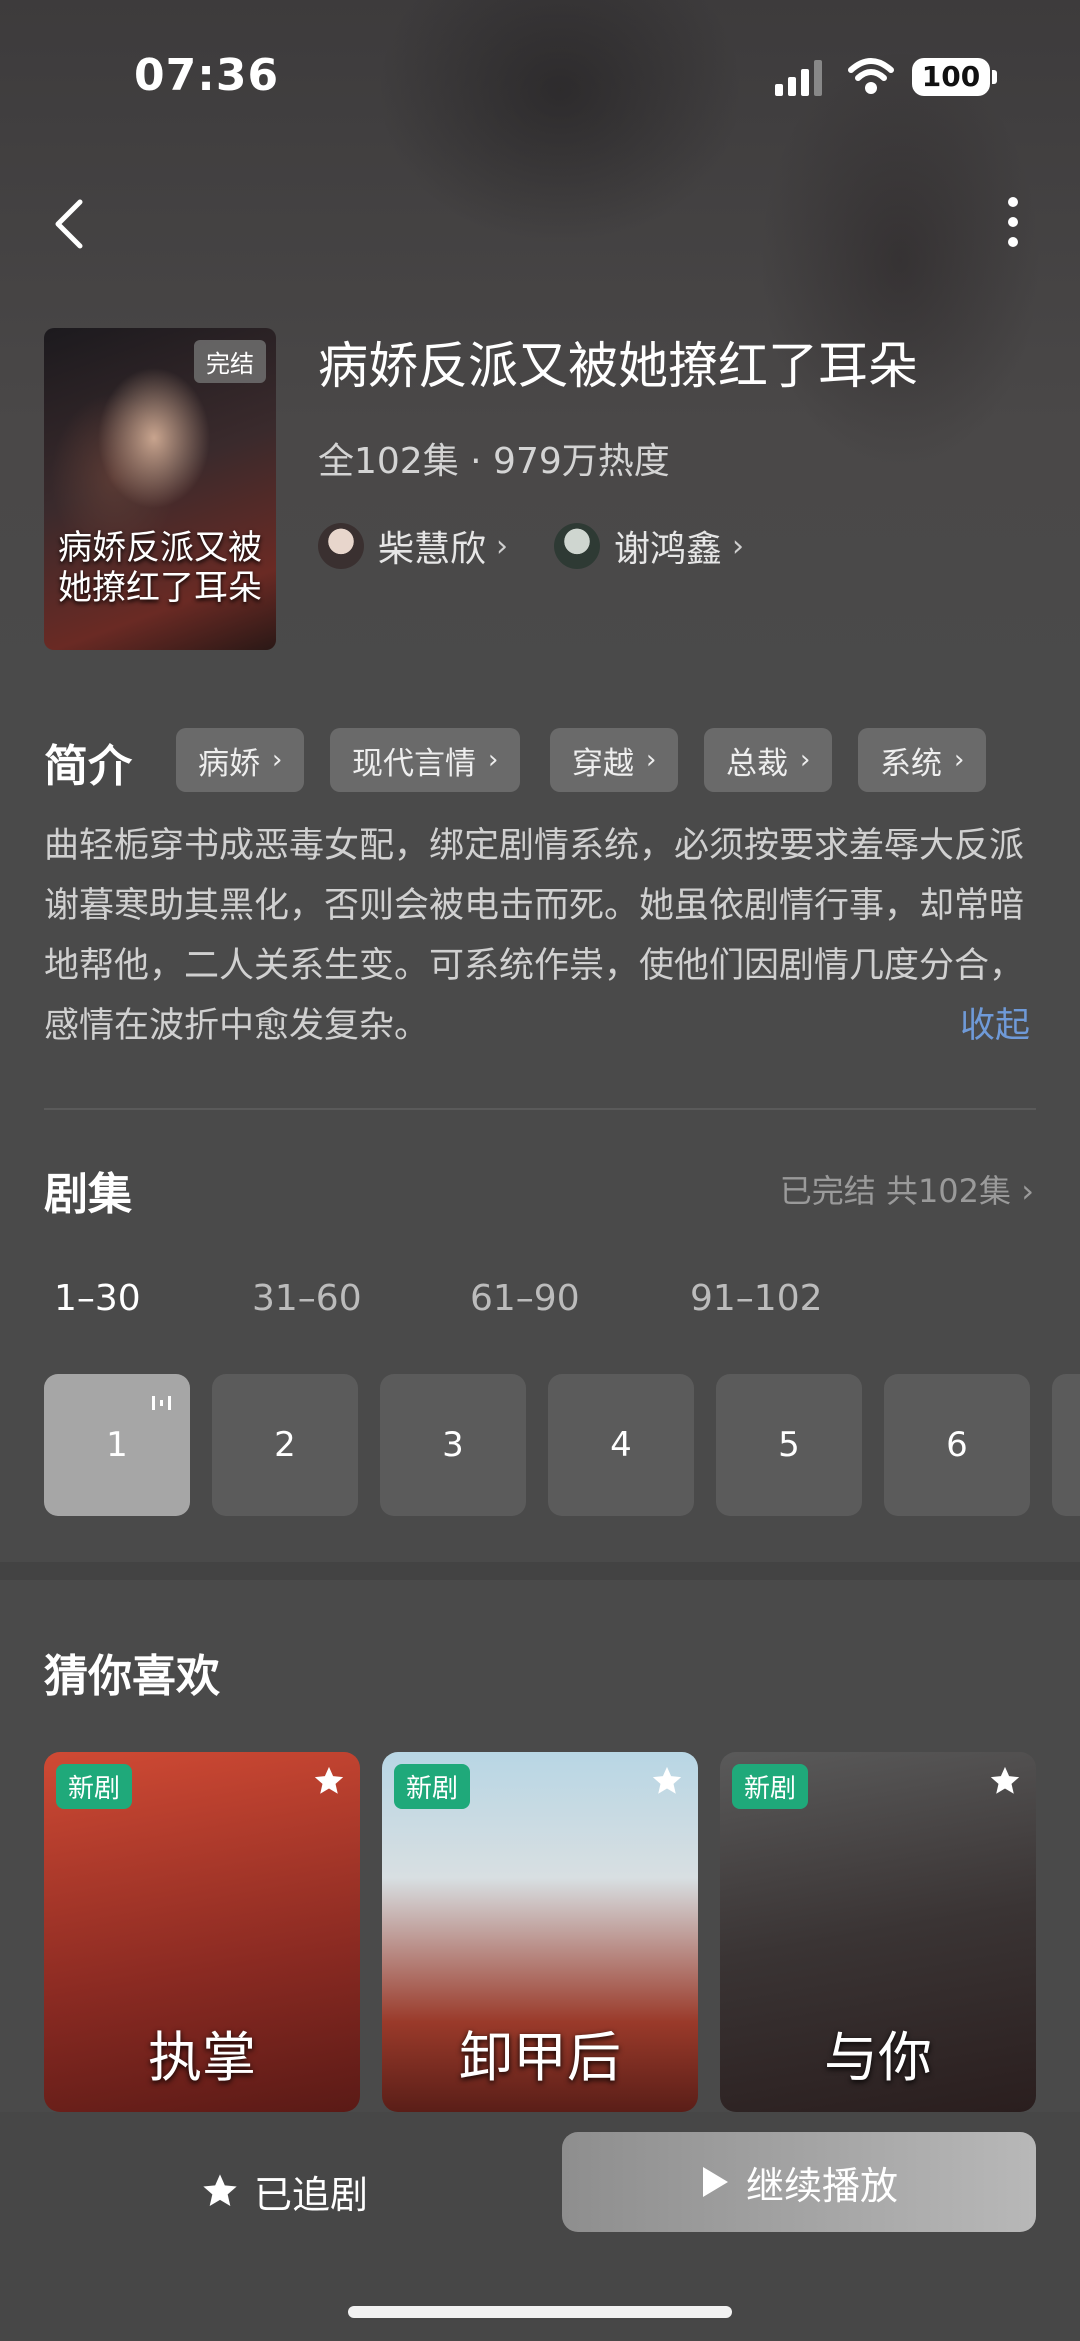  Describe the element at coordinates (230, 361) in the screenshot. I see `completed-badge: 完结` at that location.